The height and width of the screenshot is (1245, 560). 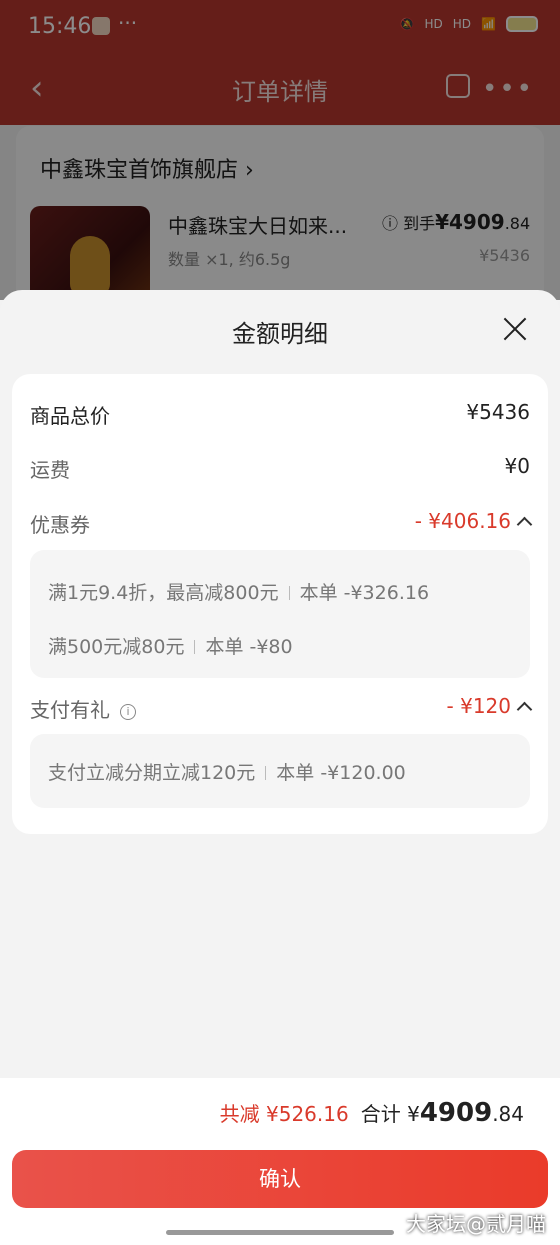 What do you see at coordinates (280, 1179) in the screenshot?
I see `confirm-button: 确认` at bounding box center [280, 1179].